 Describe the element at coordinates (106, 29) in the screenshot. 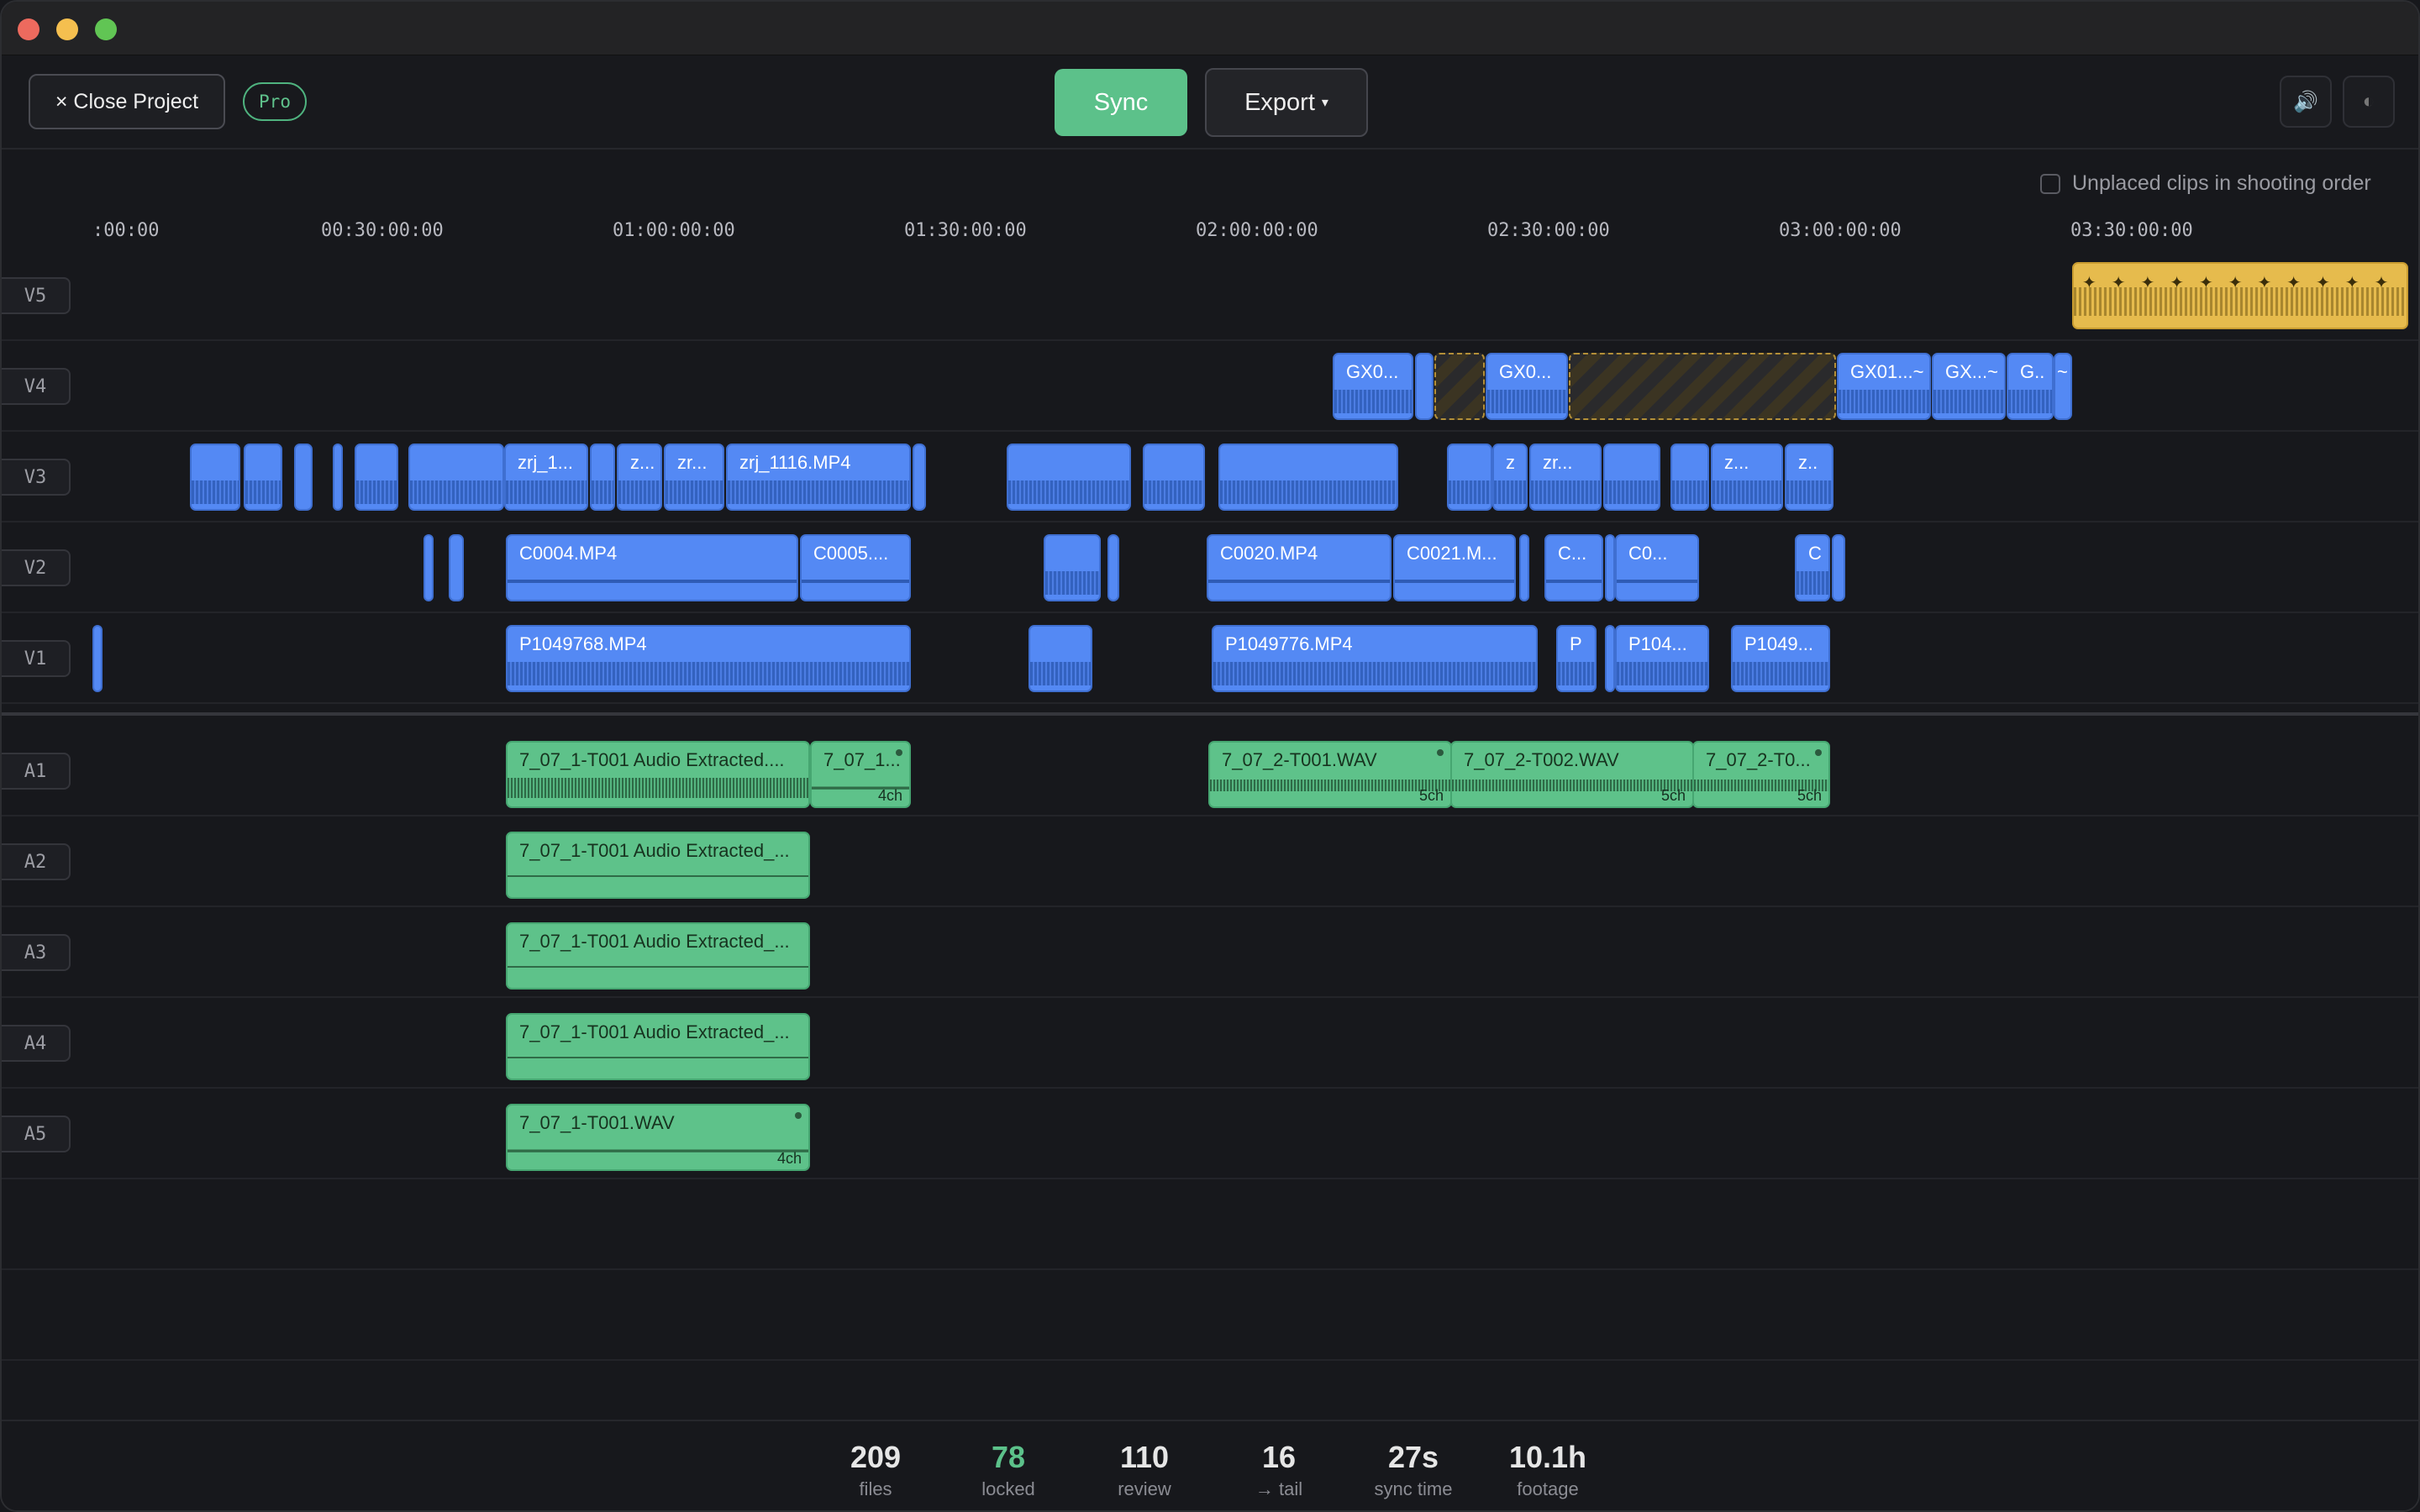

I see `window-maximize-button` at that location.